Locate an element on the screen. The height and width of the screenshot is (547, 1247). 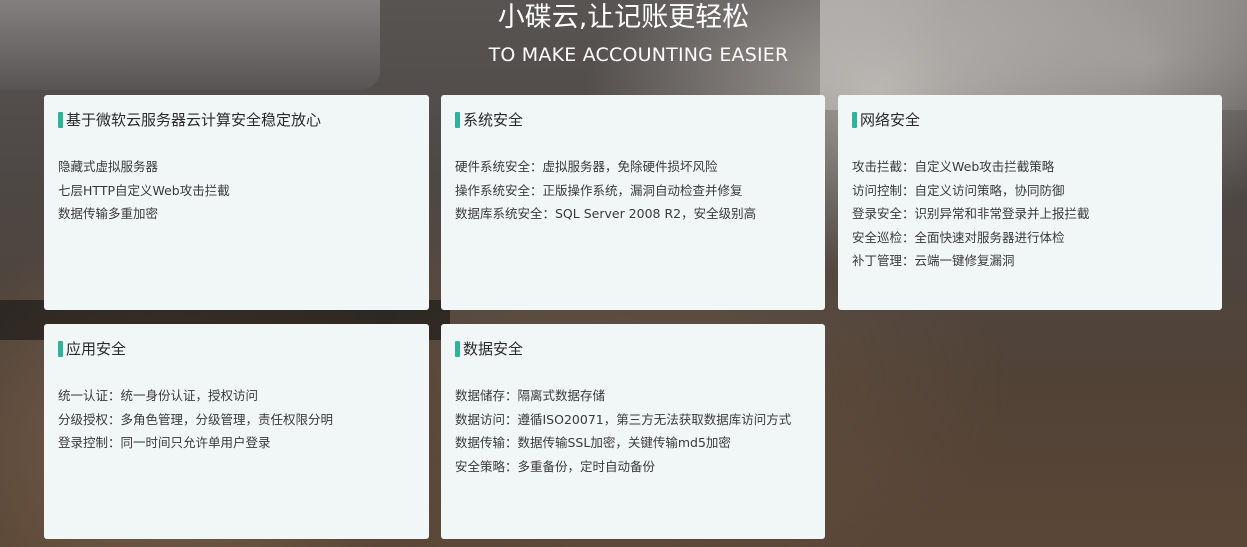
feature-list: 隐藏式虚拟服务器 七层HTTP自定义Web攻击拦截 数据传输多重加密 is located at coordinates (236, 190).